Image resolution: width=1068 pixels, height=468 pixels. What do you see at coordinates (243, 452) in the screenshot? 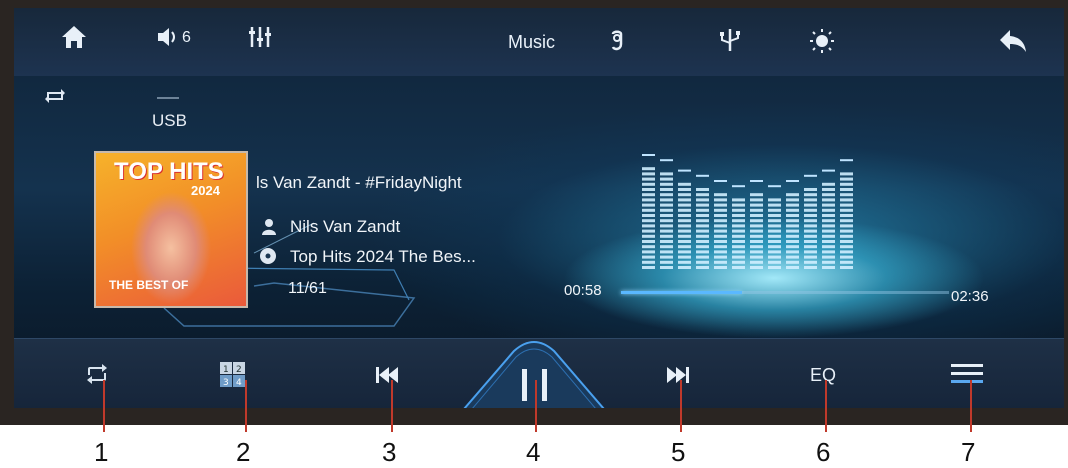
I see `callout-number: 2` at bounding box center [243, 452].